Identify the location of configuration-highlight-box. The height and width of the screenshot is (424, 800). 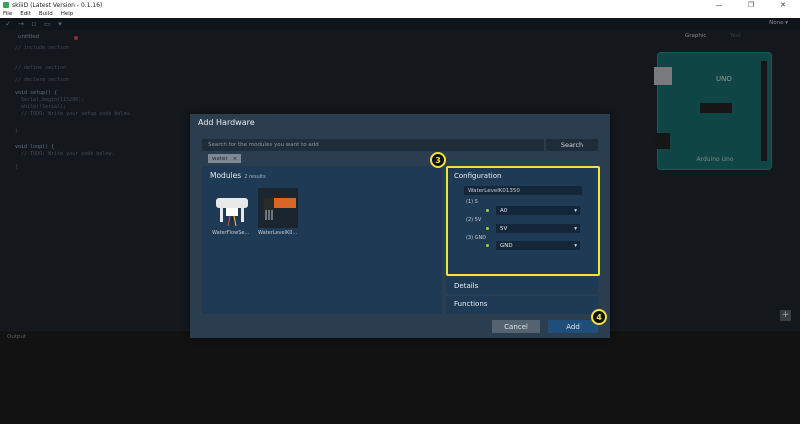
(523, 221).